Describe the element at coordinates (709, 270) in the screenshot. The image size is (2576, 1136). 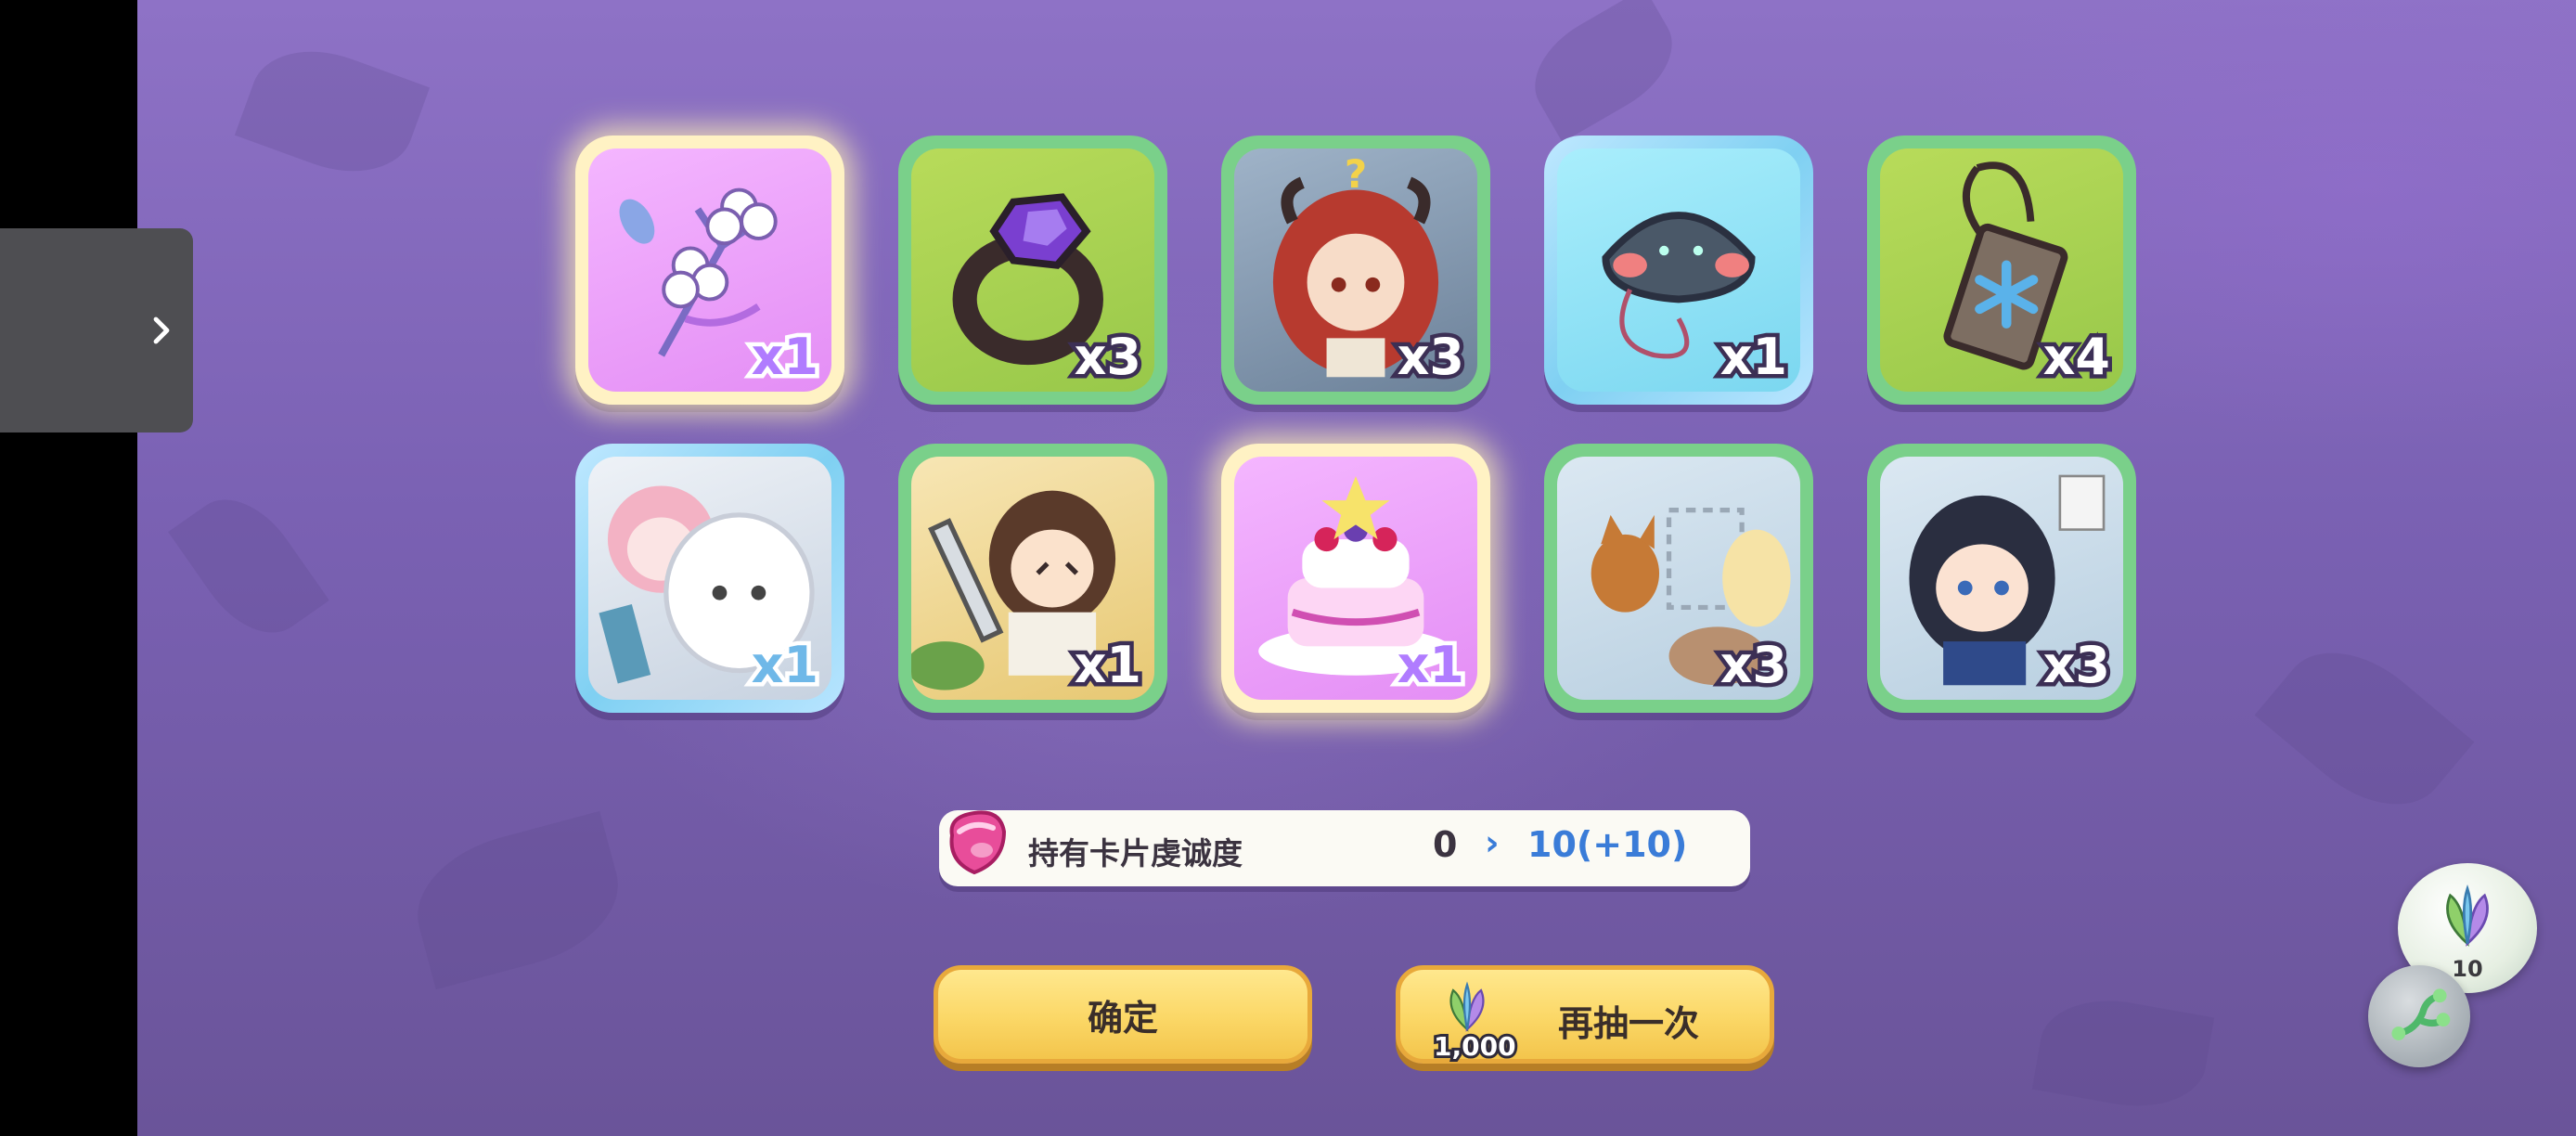
I see `reward-card-sakura-bouquet: x1` at that location.